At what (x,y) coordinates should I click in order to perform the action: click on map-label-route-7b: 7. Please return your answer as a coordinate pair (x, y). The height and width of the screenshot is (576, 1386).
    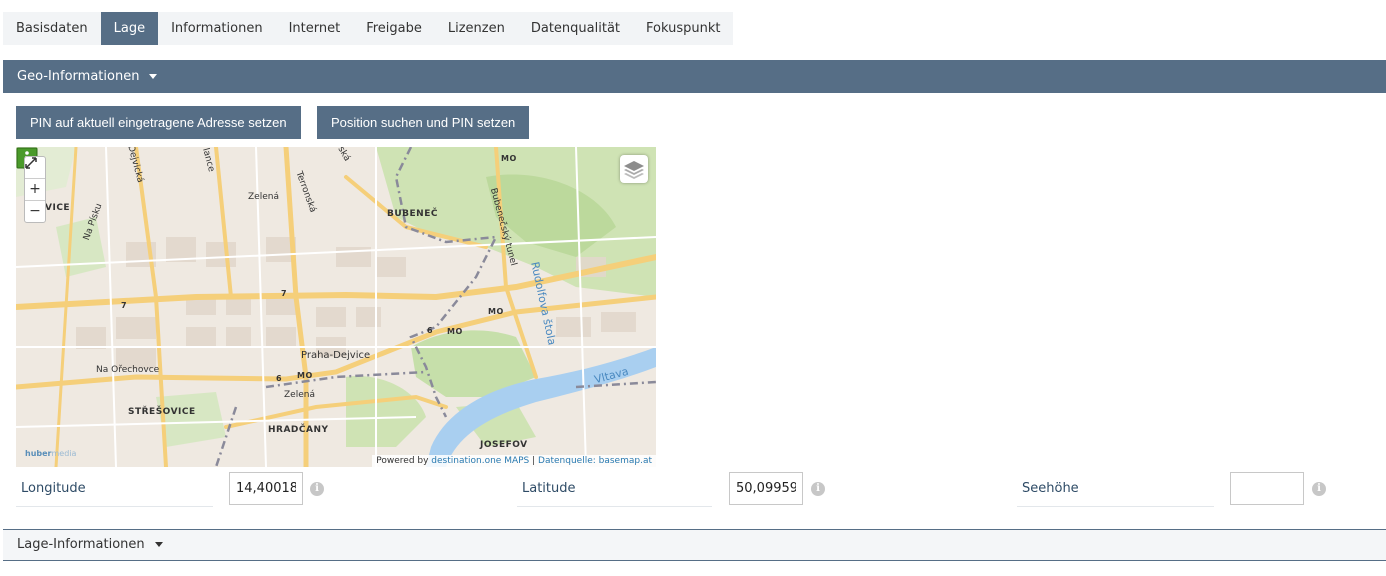
    Looking at the image, I should click on (284, 293).